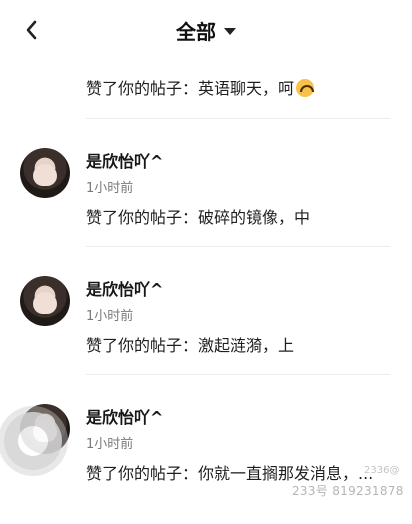 The width and height of the screenshot is (412, 524). I want to click on message-text: 赞了你的帖子：破碎的镜像，中, so click(198, 217).